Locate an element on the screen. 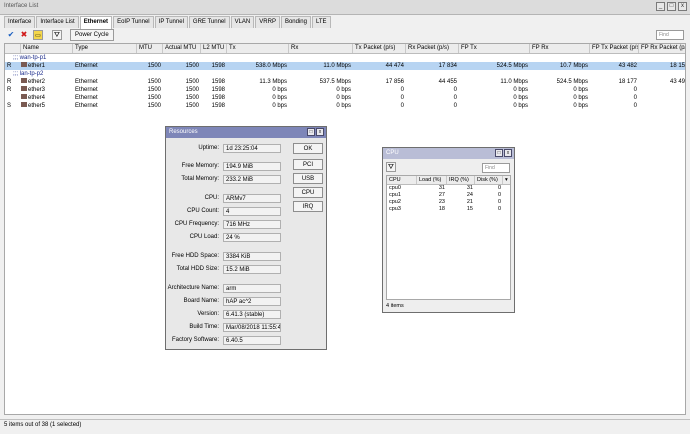 This screenshot has height=434, width=690. table-row: cpu0 31 31 0 is located at coordinates (448, 188).